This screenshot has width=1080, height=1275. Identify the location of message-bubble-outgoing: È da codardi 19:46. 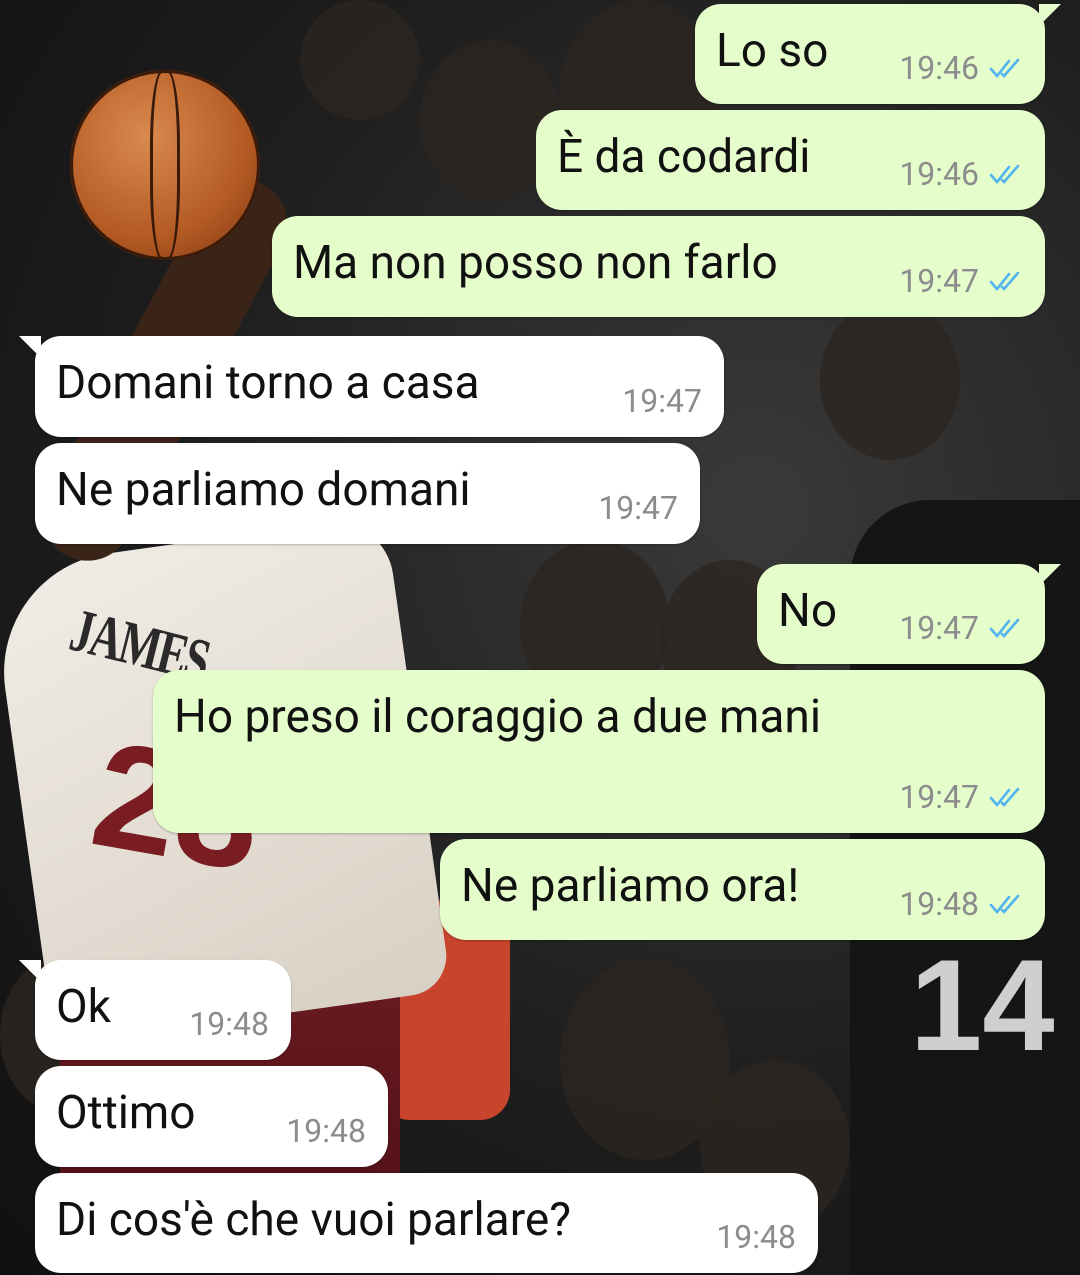
(790, 160).